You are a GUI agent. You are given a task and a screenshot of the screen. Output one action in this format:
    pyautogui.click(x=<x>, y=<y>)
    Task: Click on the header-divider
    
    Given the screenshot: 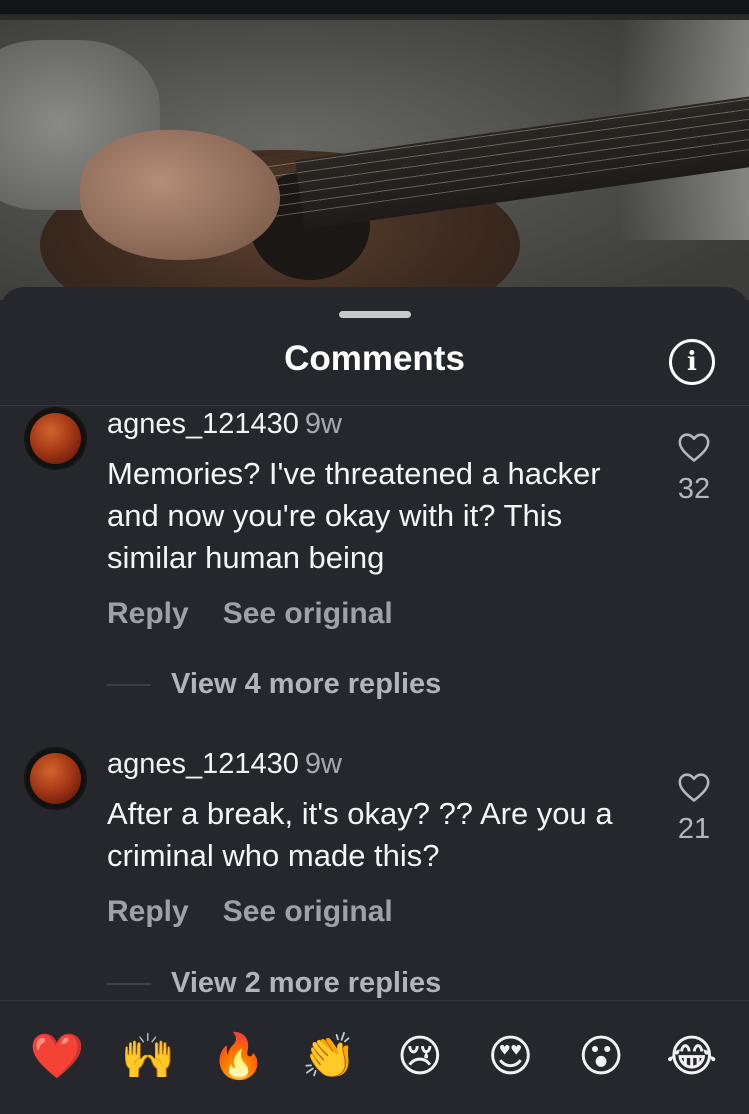 What is the action you would take?
    pyautogui.click(x=374, y=405)
    